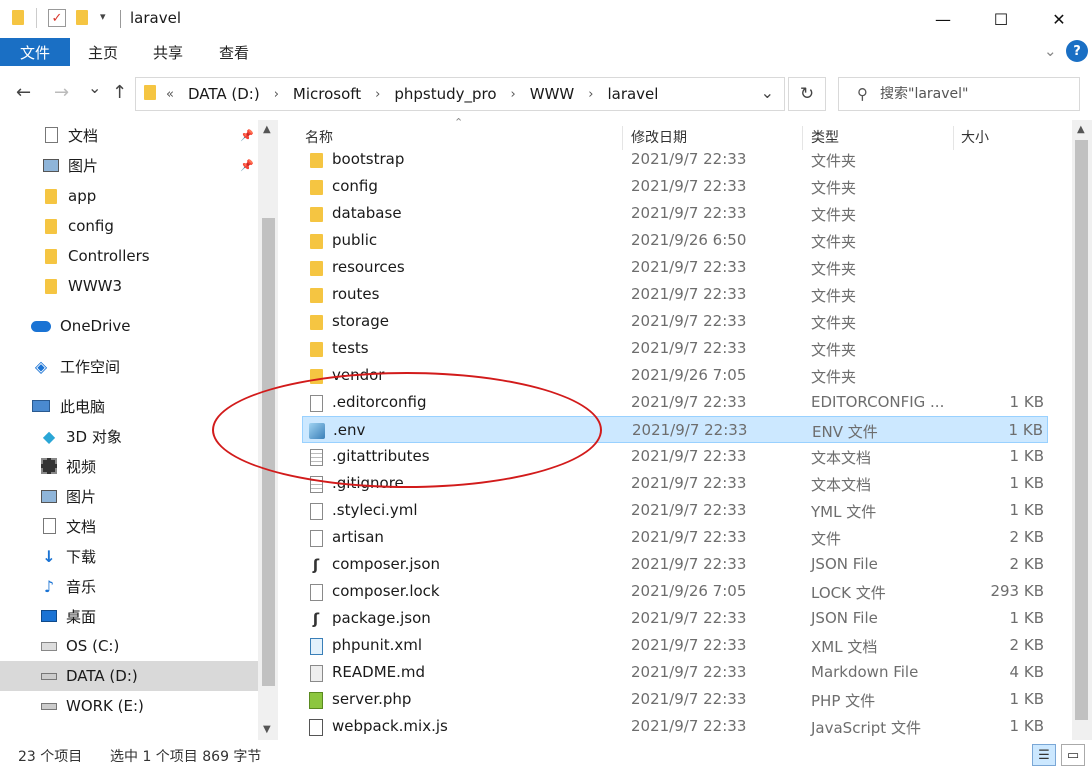 This screenshot has width=1092, height=770. Describe the element at coordinates (105, 706) in the screenshot. I see `sidebar-item-label: WORK (E:)` at that location.